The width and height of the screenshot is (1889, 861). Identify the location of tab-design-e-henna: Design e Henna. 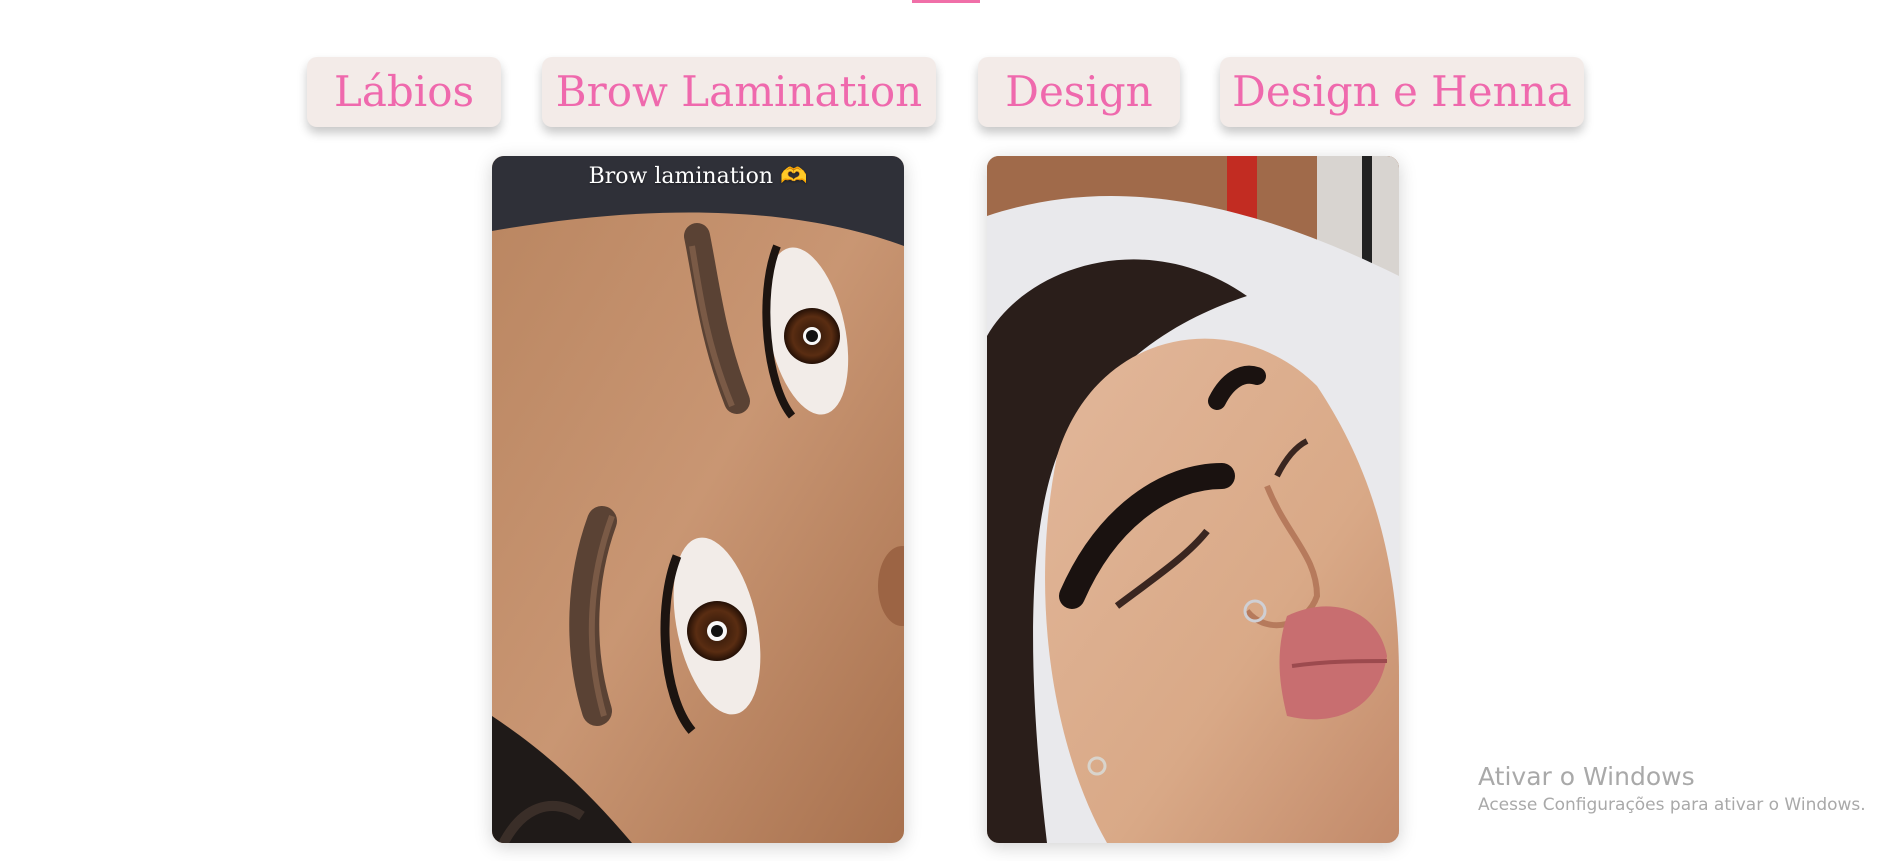
(1402, 92).